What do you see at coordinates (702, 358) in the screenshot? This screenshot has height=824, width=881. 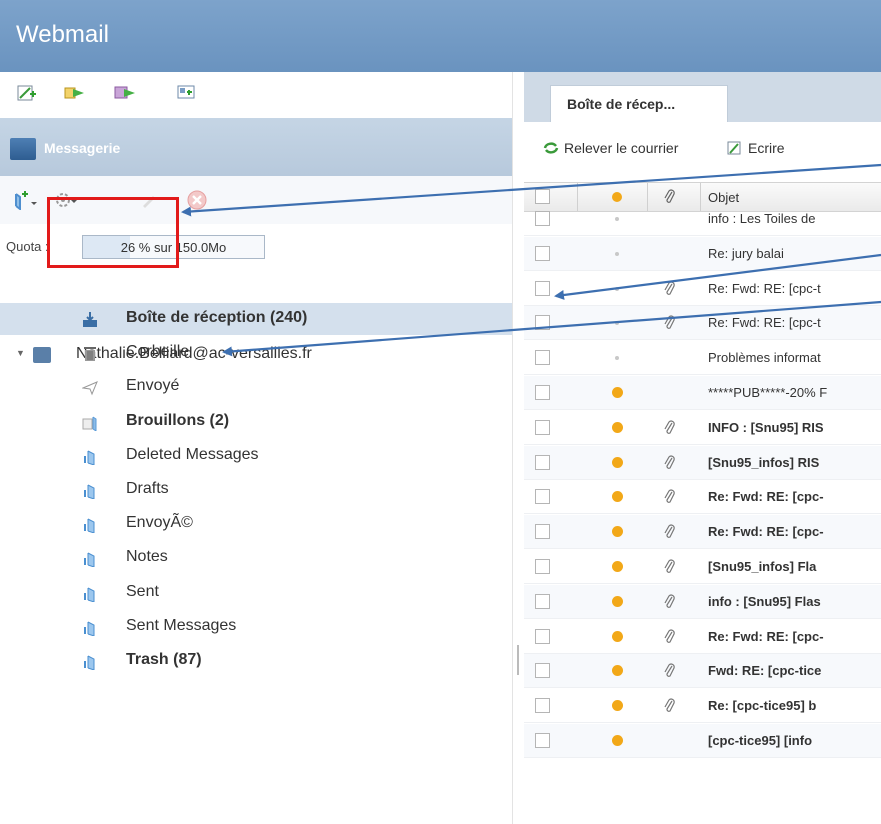 I see `message-row: Problèmes informat` at bounding box center [702, 358].